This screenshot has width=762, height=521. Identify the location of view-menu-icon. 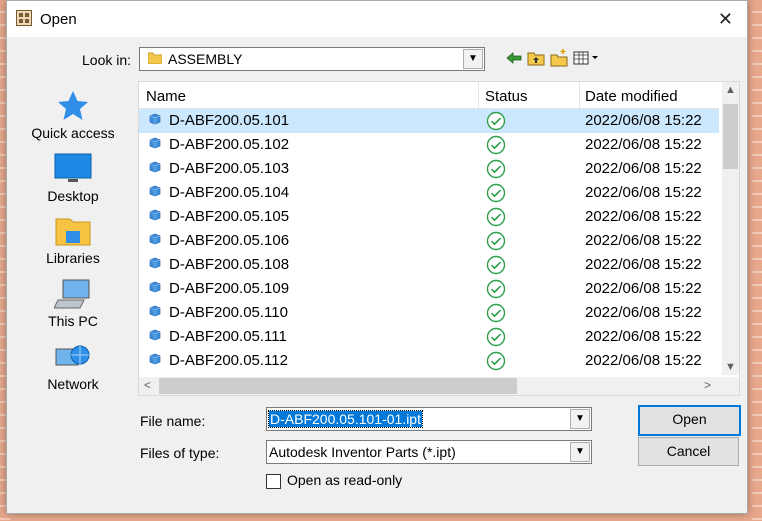
(587, 58).